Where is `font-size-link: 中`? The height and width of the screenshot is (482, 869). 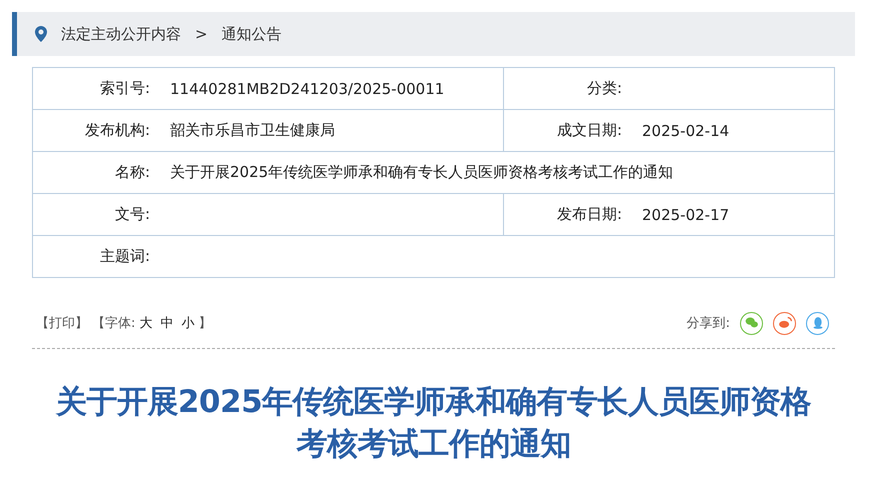 font-size-link: 中 is located at coordinates (167, 323).